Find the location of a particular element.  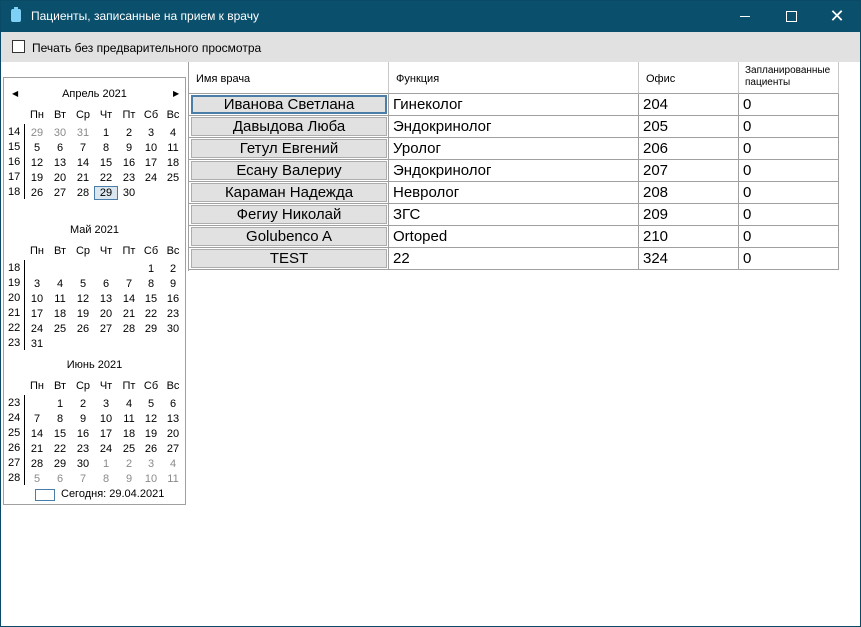

doctor-name-button: Гетул Евгений is located at coordinates (289, 148).